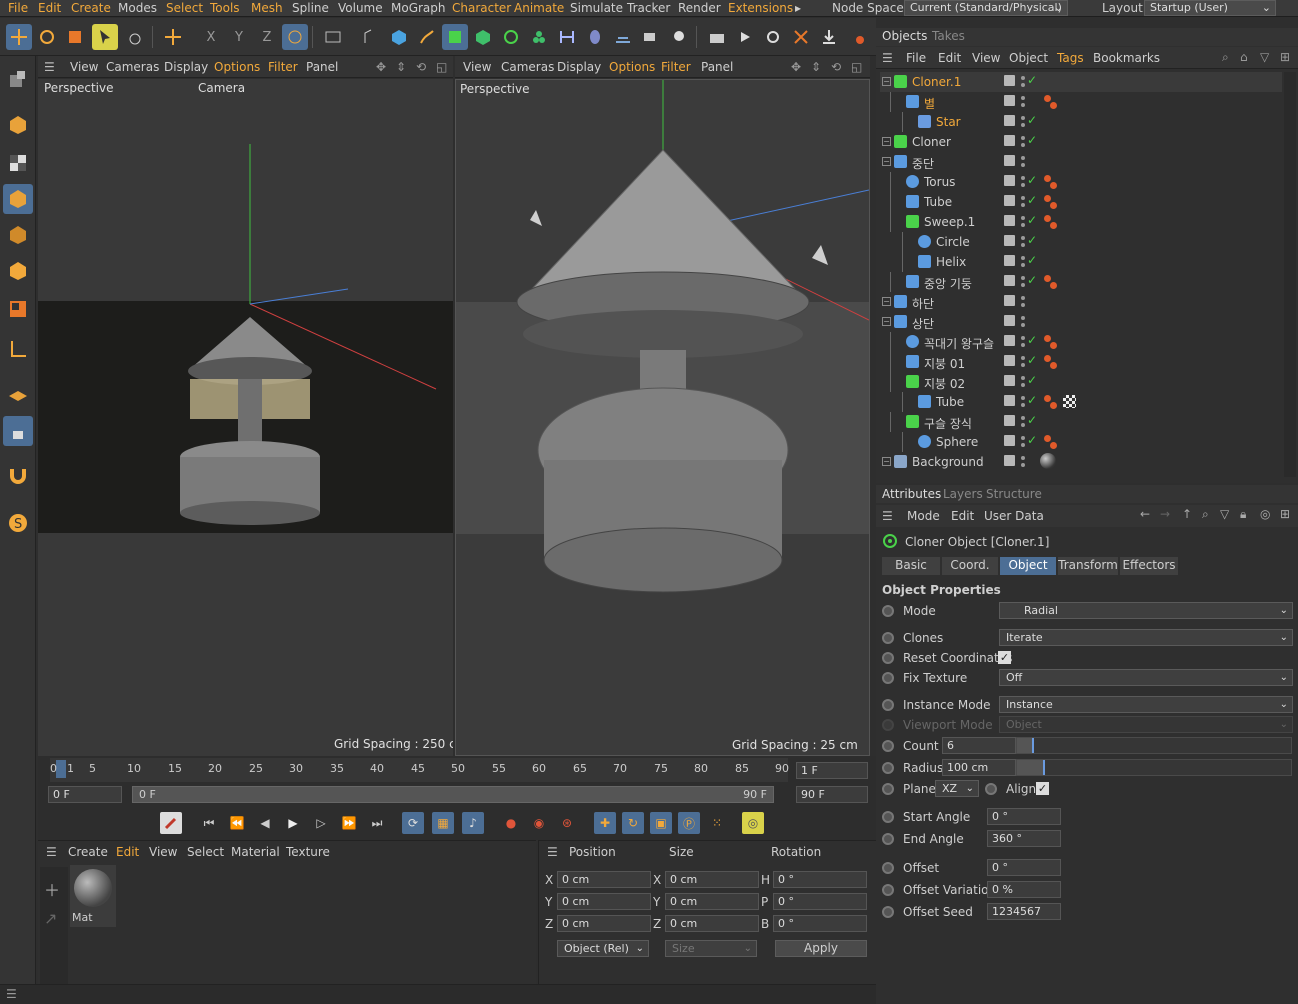 This screenshot has height=1004, width=1298. What do you see at coordinates (1081, 462) in the screenshot?
I see `object-row: Background −` at bounding box center [1081, 462].